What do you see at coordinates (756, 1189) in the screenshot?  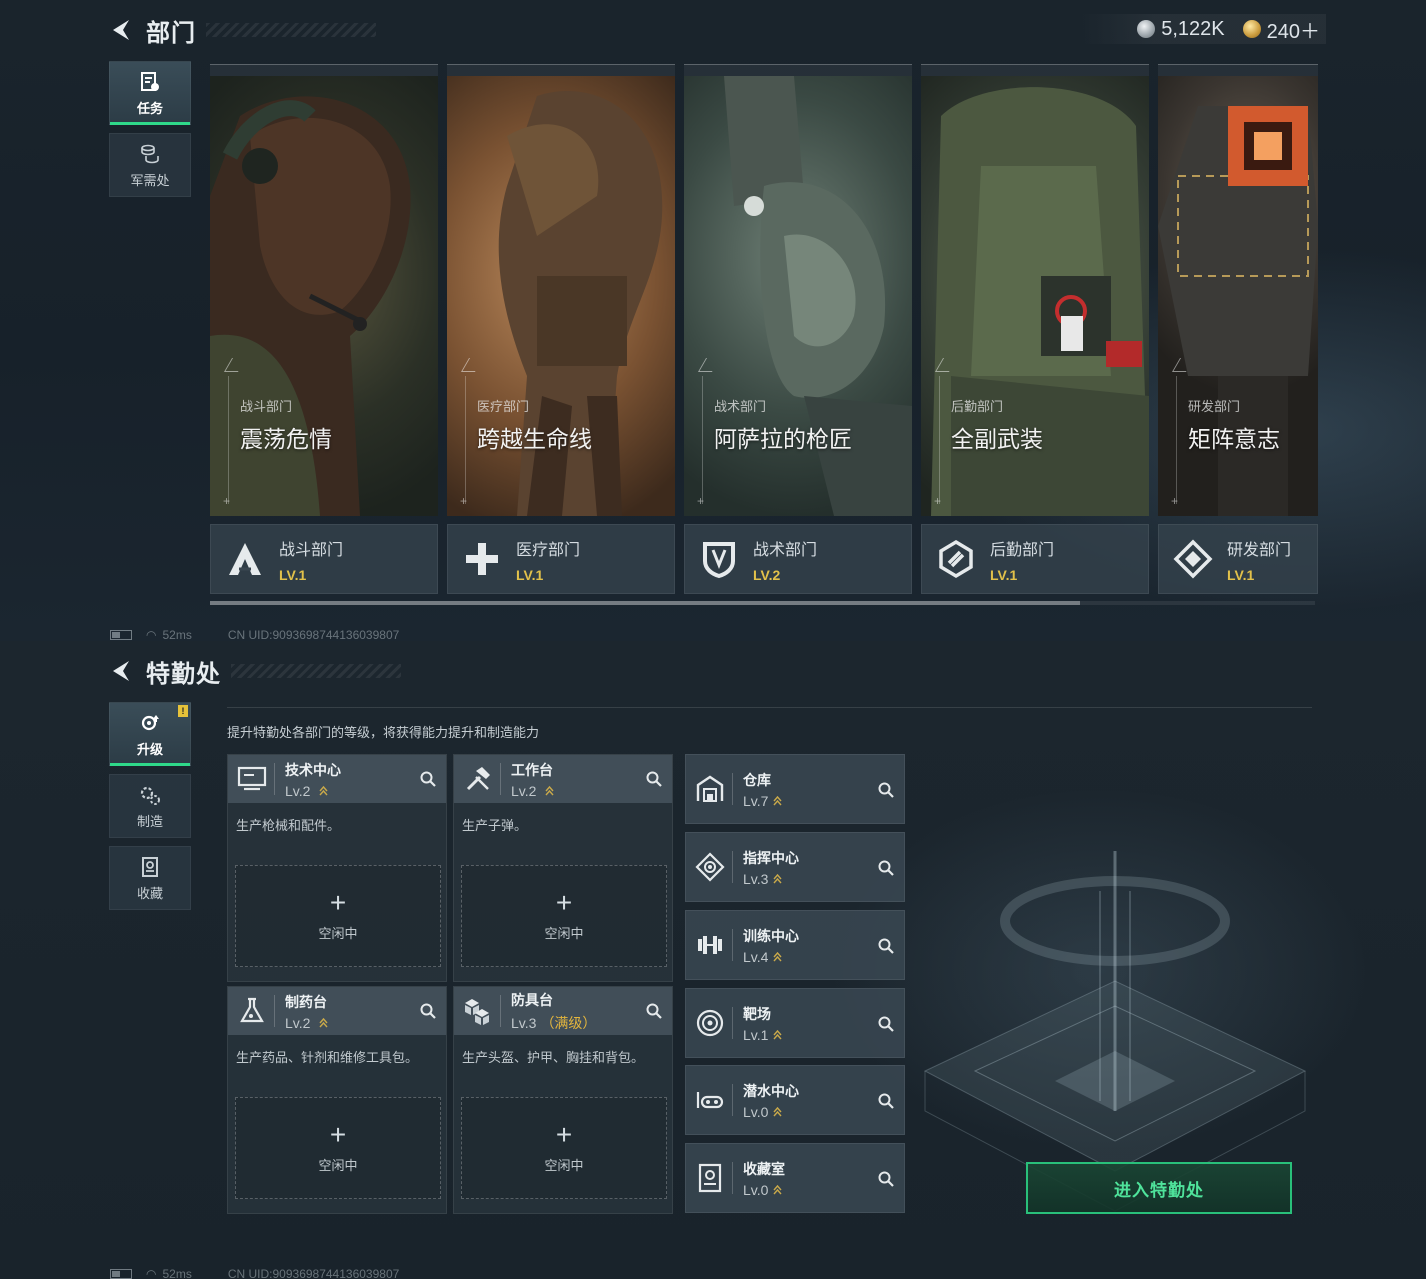 I see `facility-level: Lv.0` at bounding box center [756, 1189].